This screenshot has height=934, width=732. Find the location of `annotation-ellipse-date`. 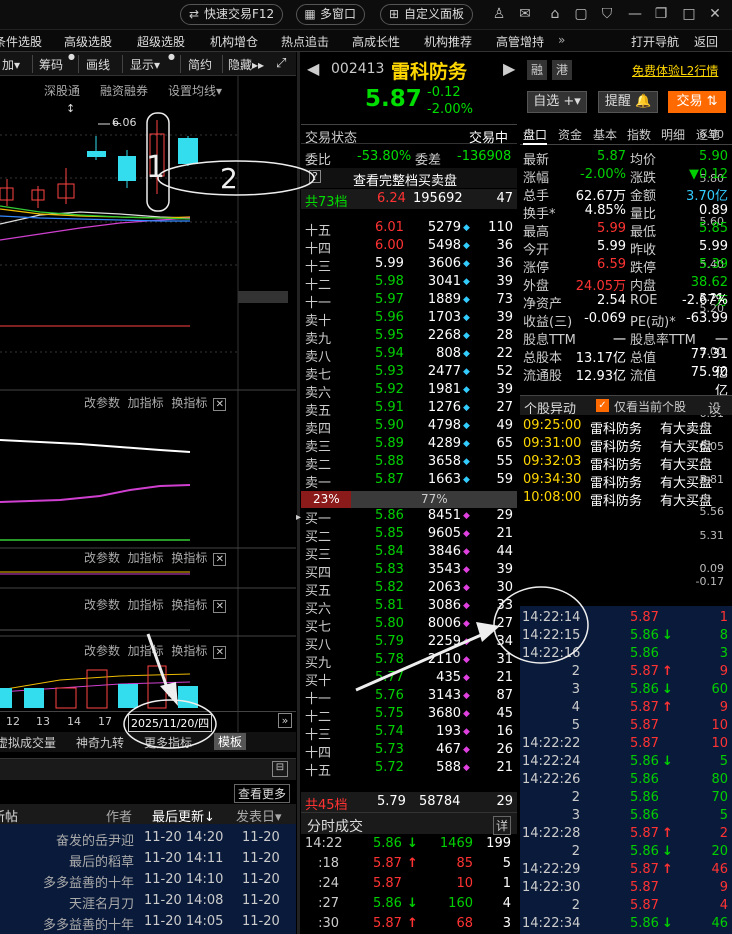

annotation-ellipse-date is located at coordinates (170, 724).